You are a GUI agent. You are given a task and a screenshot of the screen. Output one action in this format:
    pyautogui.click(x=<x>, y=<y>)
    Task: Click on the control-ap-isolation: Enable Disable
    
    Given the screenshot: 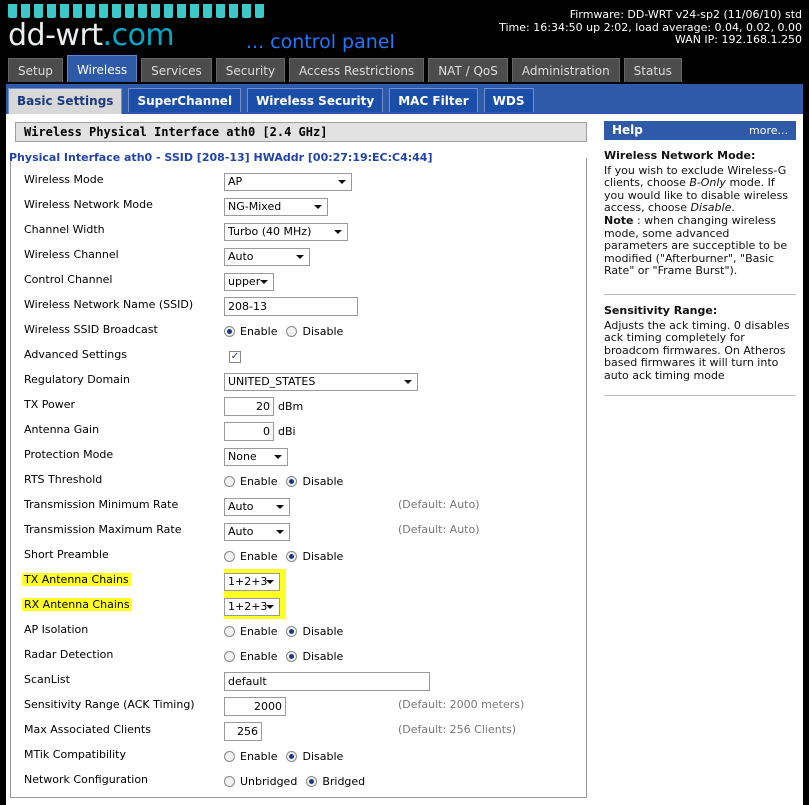 What is the action you would take?
    pyautogui.click(x=288, y=631)
    